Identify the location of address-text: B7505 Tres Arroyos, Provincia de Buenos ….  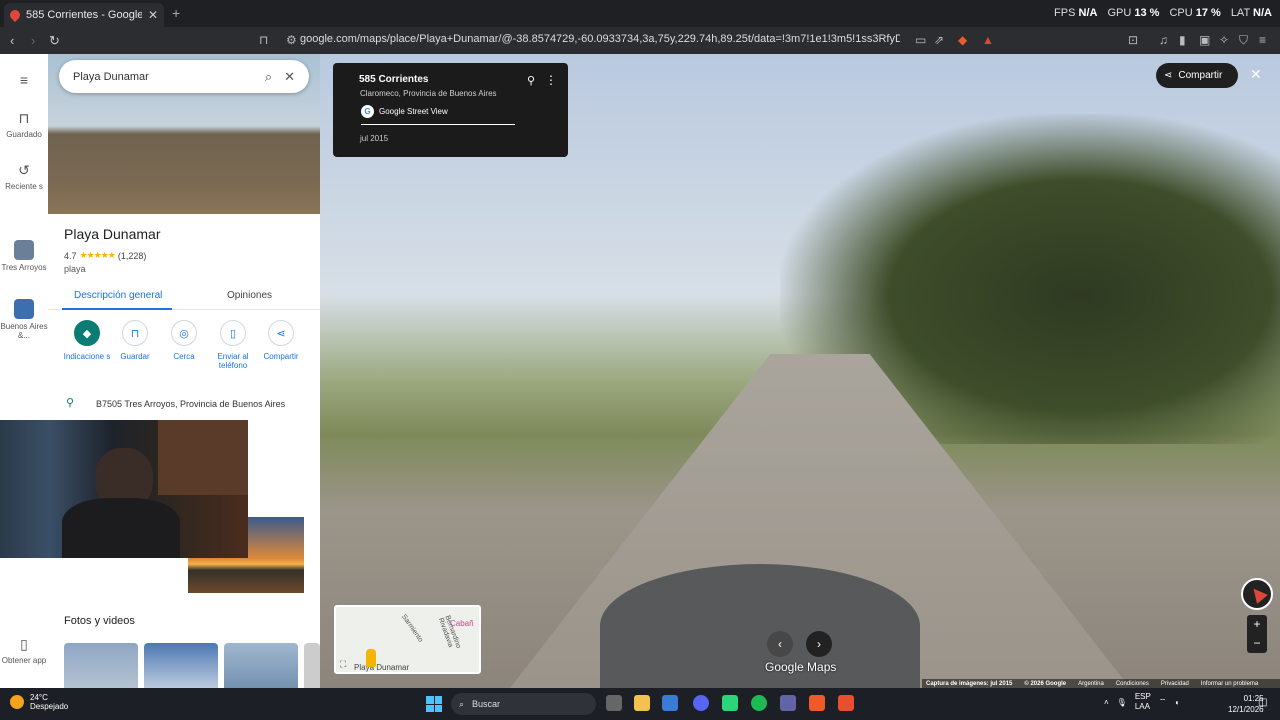
(190, 404).